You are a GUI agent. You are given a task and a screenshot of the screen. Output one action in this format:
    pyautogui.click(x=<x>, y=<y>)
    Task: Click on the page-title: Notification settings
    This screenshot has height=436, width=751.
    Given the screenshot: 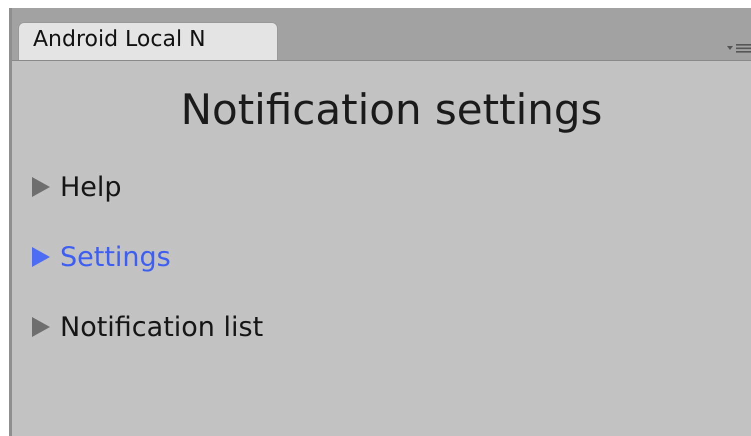 What is the action you would take?
    pyautogui.click(x=392, y=109)
    